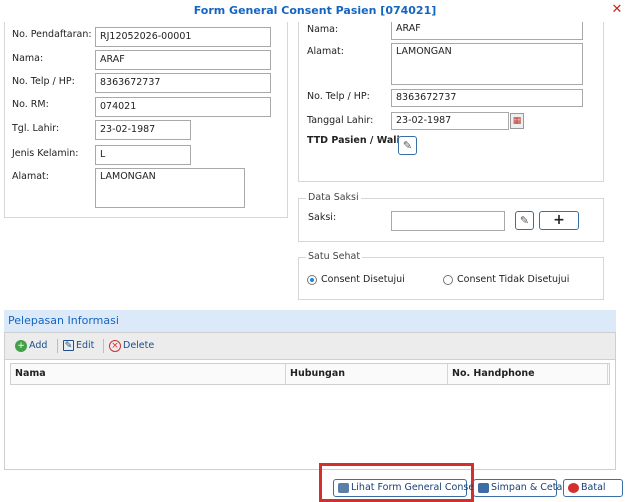  I want to click on delete-icon: ×, so click(115, 345).